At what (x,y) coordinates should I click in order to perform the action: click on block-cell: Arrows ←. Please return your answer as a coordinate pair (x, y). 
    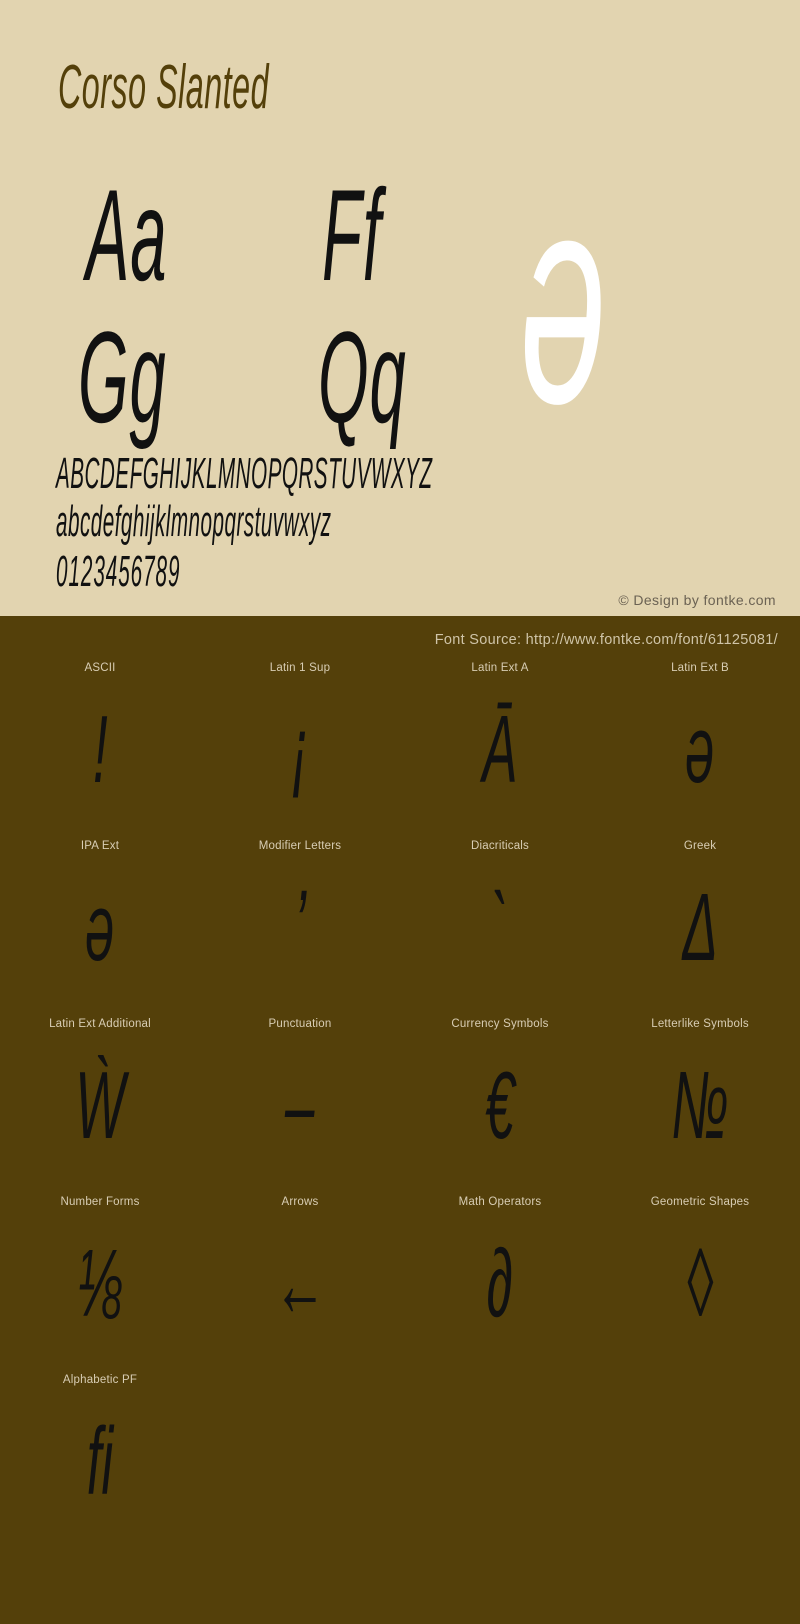
    Looking at the image, I should click on (300, 1277).